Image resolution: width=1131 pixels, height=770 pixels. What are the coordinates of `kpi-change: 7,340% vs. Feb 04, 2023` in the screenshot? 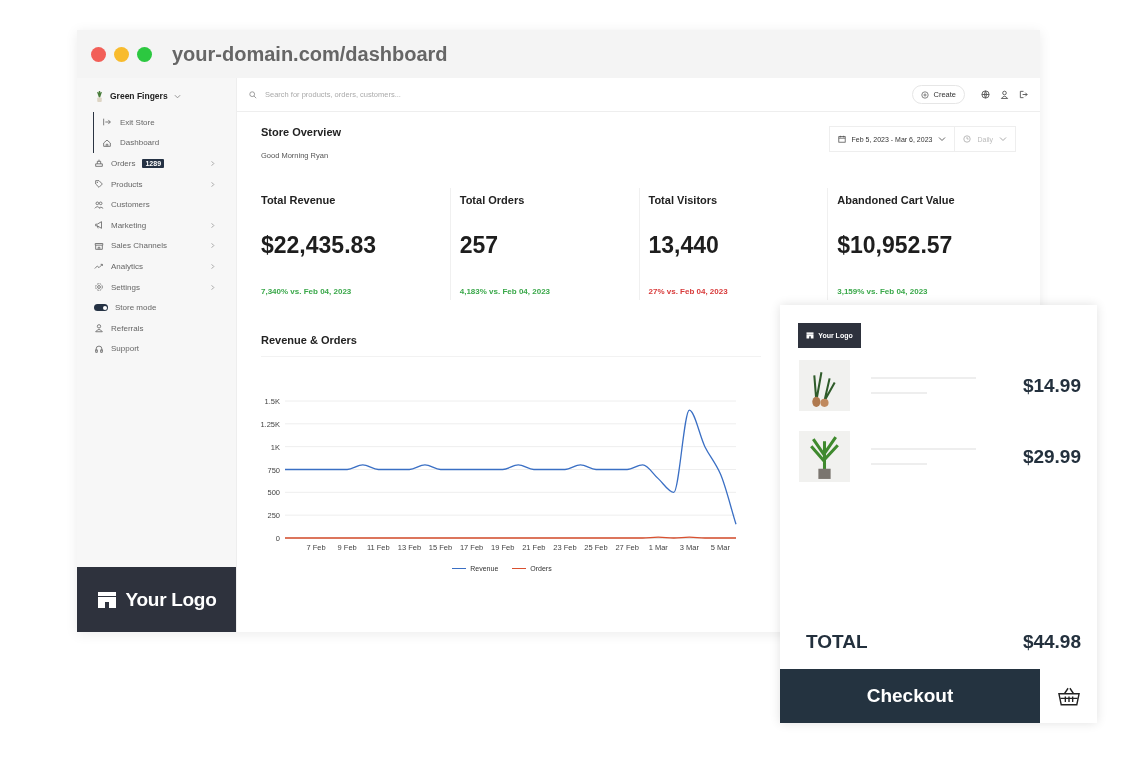 It's located at (307, 291).